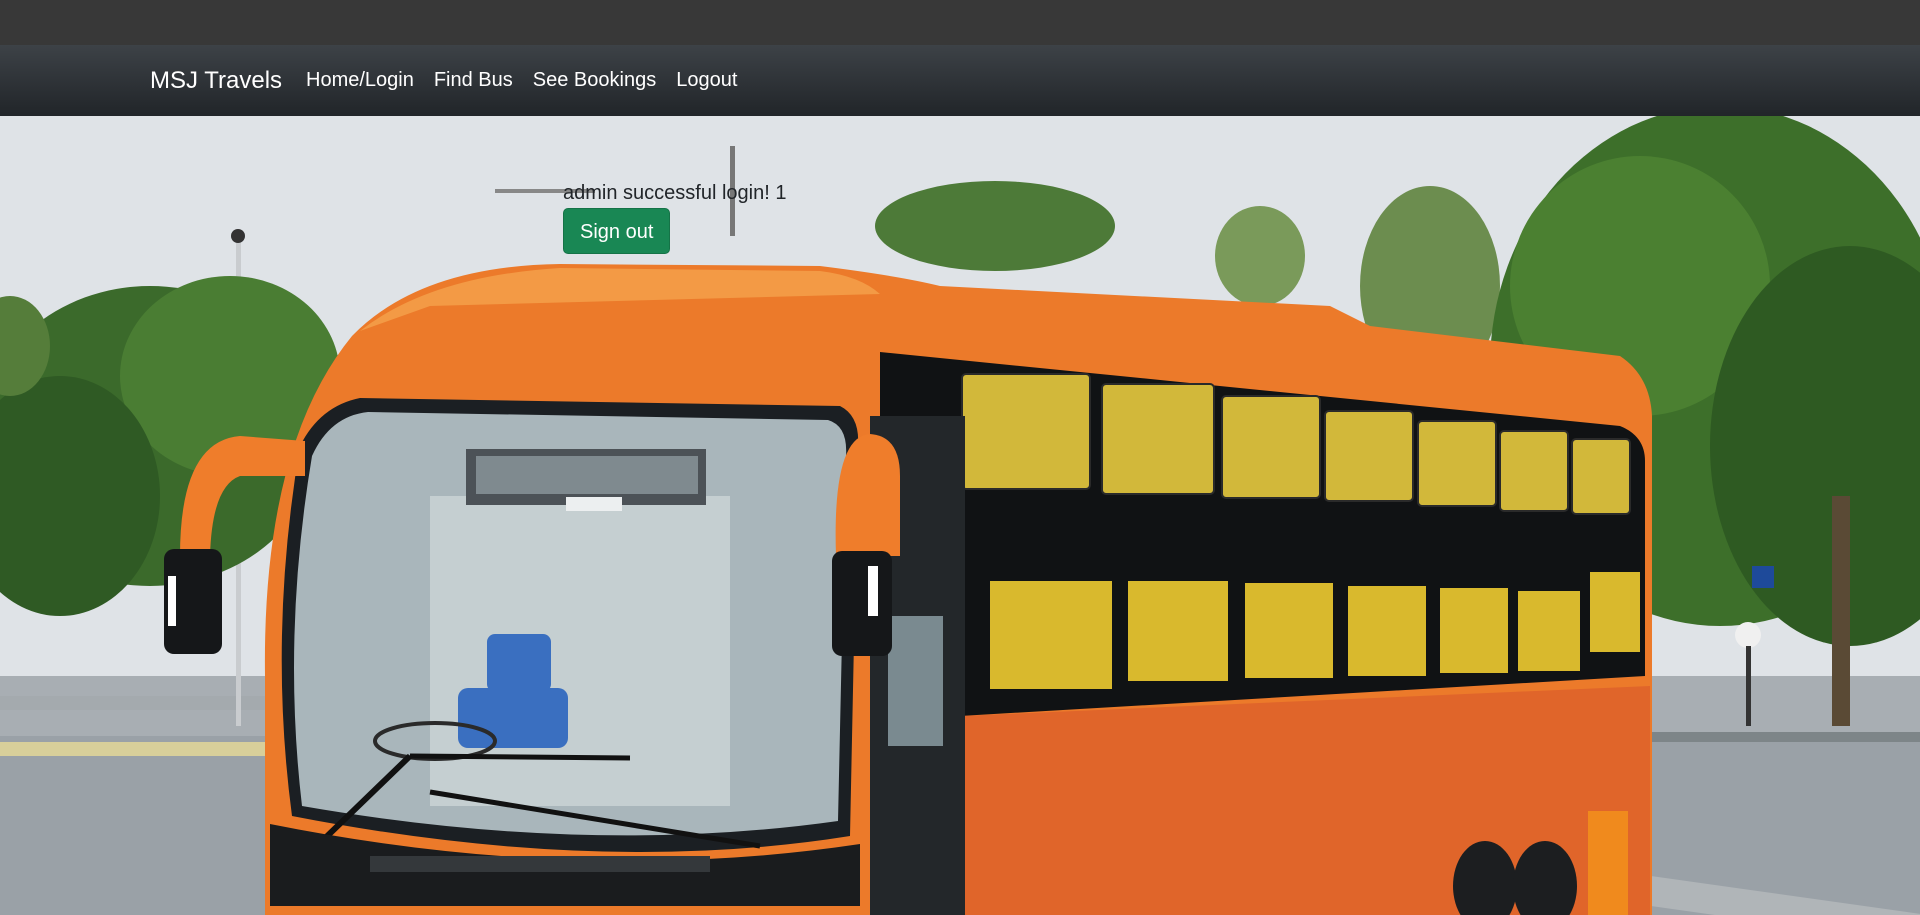 The image size is (1920, 915). What do you see at coordinates (960, 22) in the screenshot?
I see `browser-top-strip` at bounding box center [960, 22].